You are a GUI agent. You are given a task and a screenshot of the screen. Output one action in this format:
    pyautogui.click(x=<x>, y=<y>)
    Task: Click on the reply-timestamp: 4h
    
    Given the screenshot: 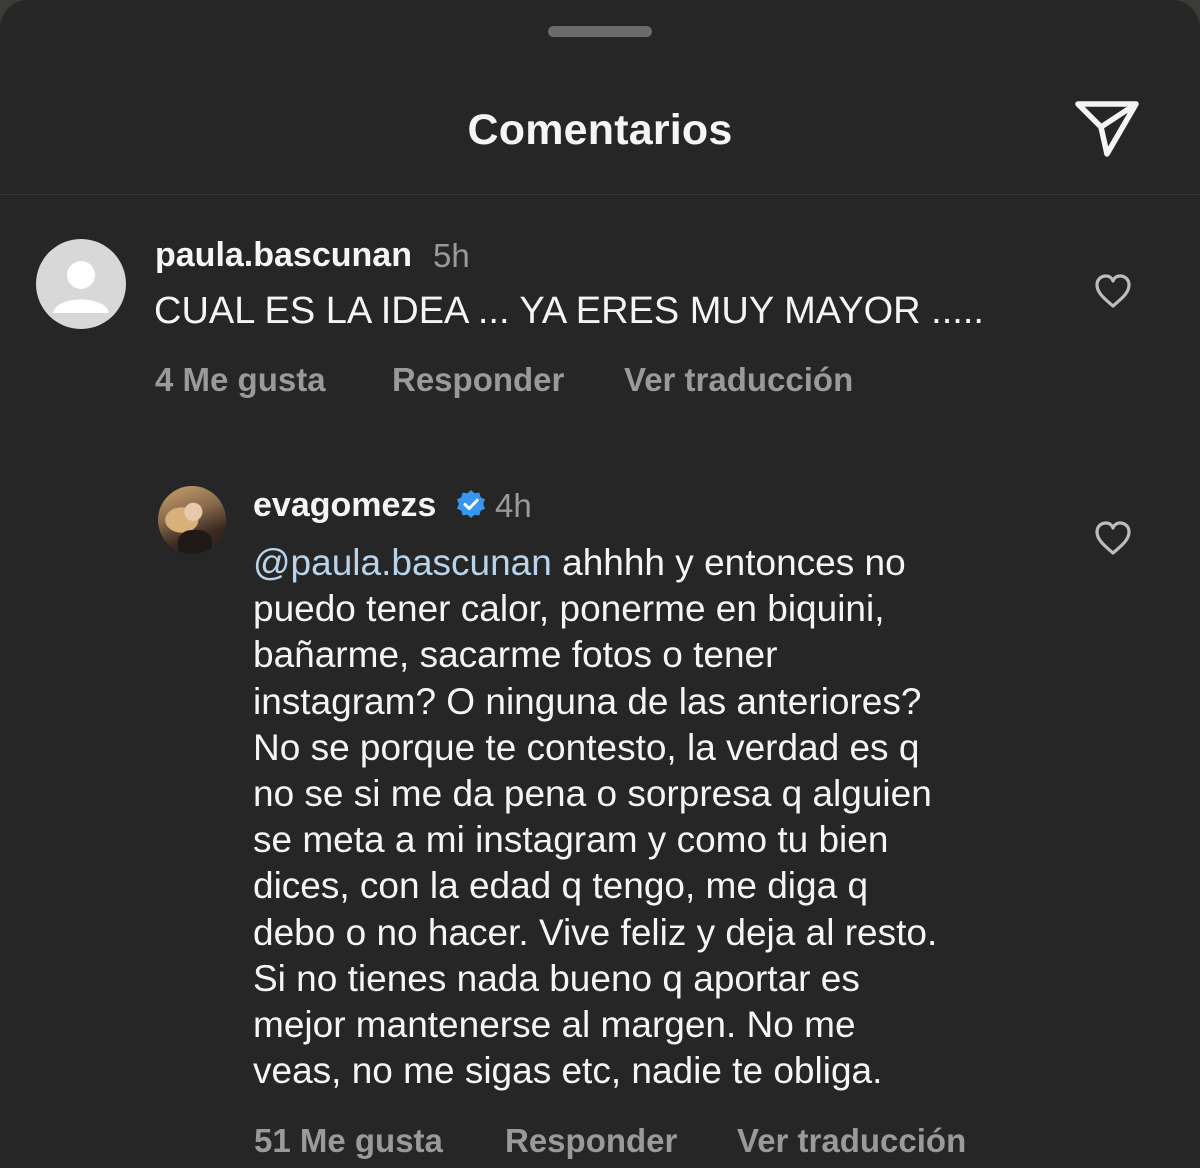 What is the action you would take?
    pyautogui.click(x=513, y=505)
    